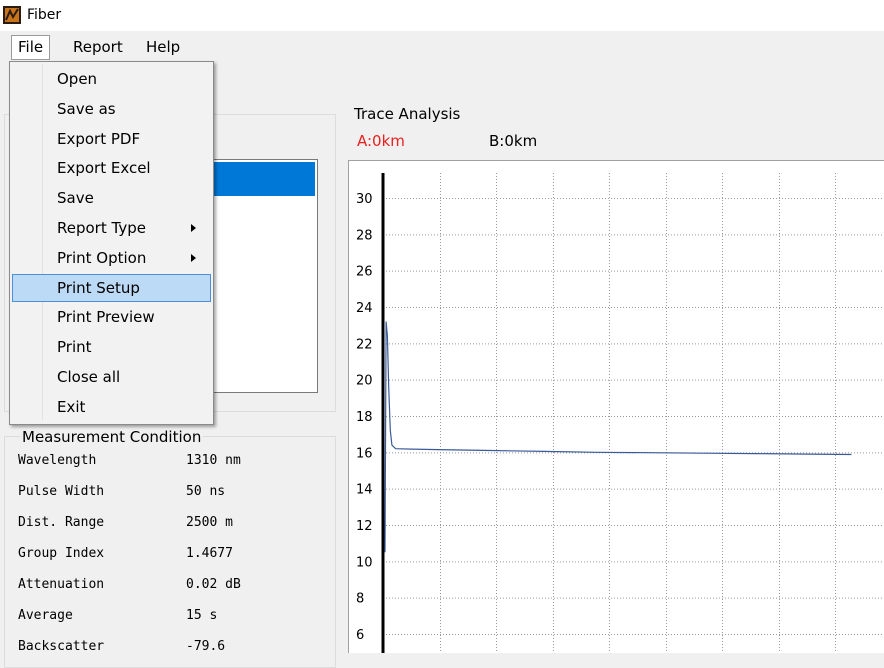  What do you see at coordinates (258, 179) in the screenshot?
I see `file-list-selected-item` at bounding box center [258, 179].